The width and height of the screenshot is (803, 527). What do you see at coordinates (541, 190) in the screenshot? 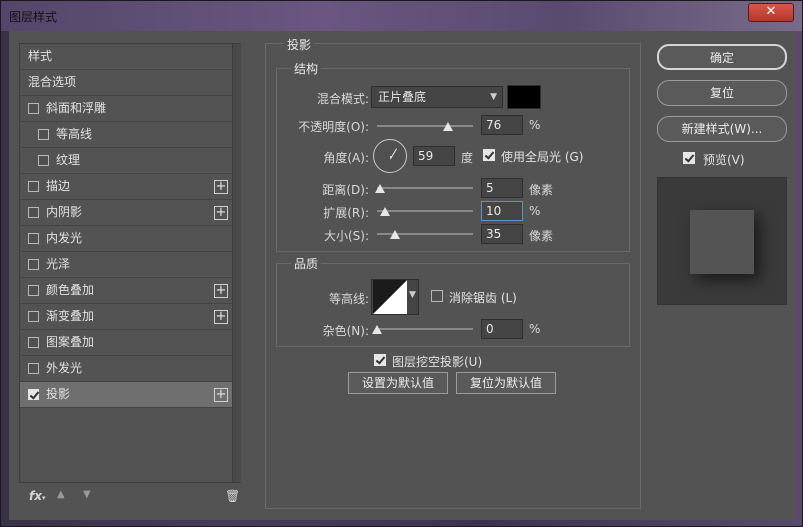
I see `distance-unit: 像素` at bounding box center [541, 190].